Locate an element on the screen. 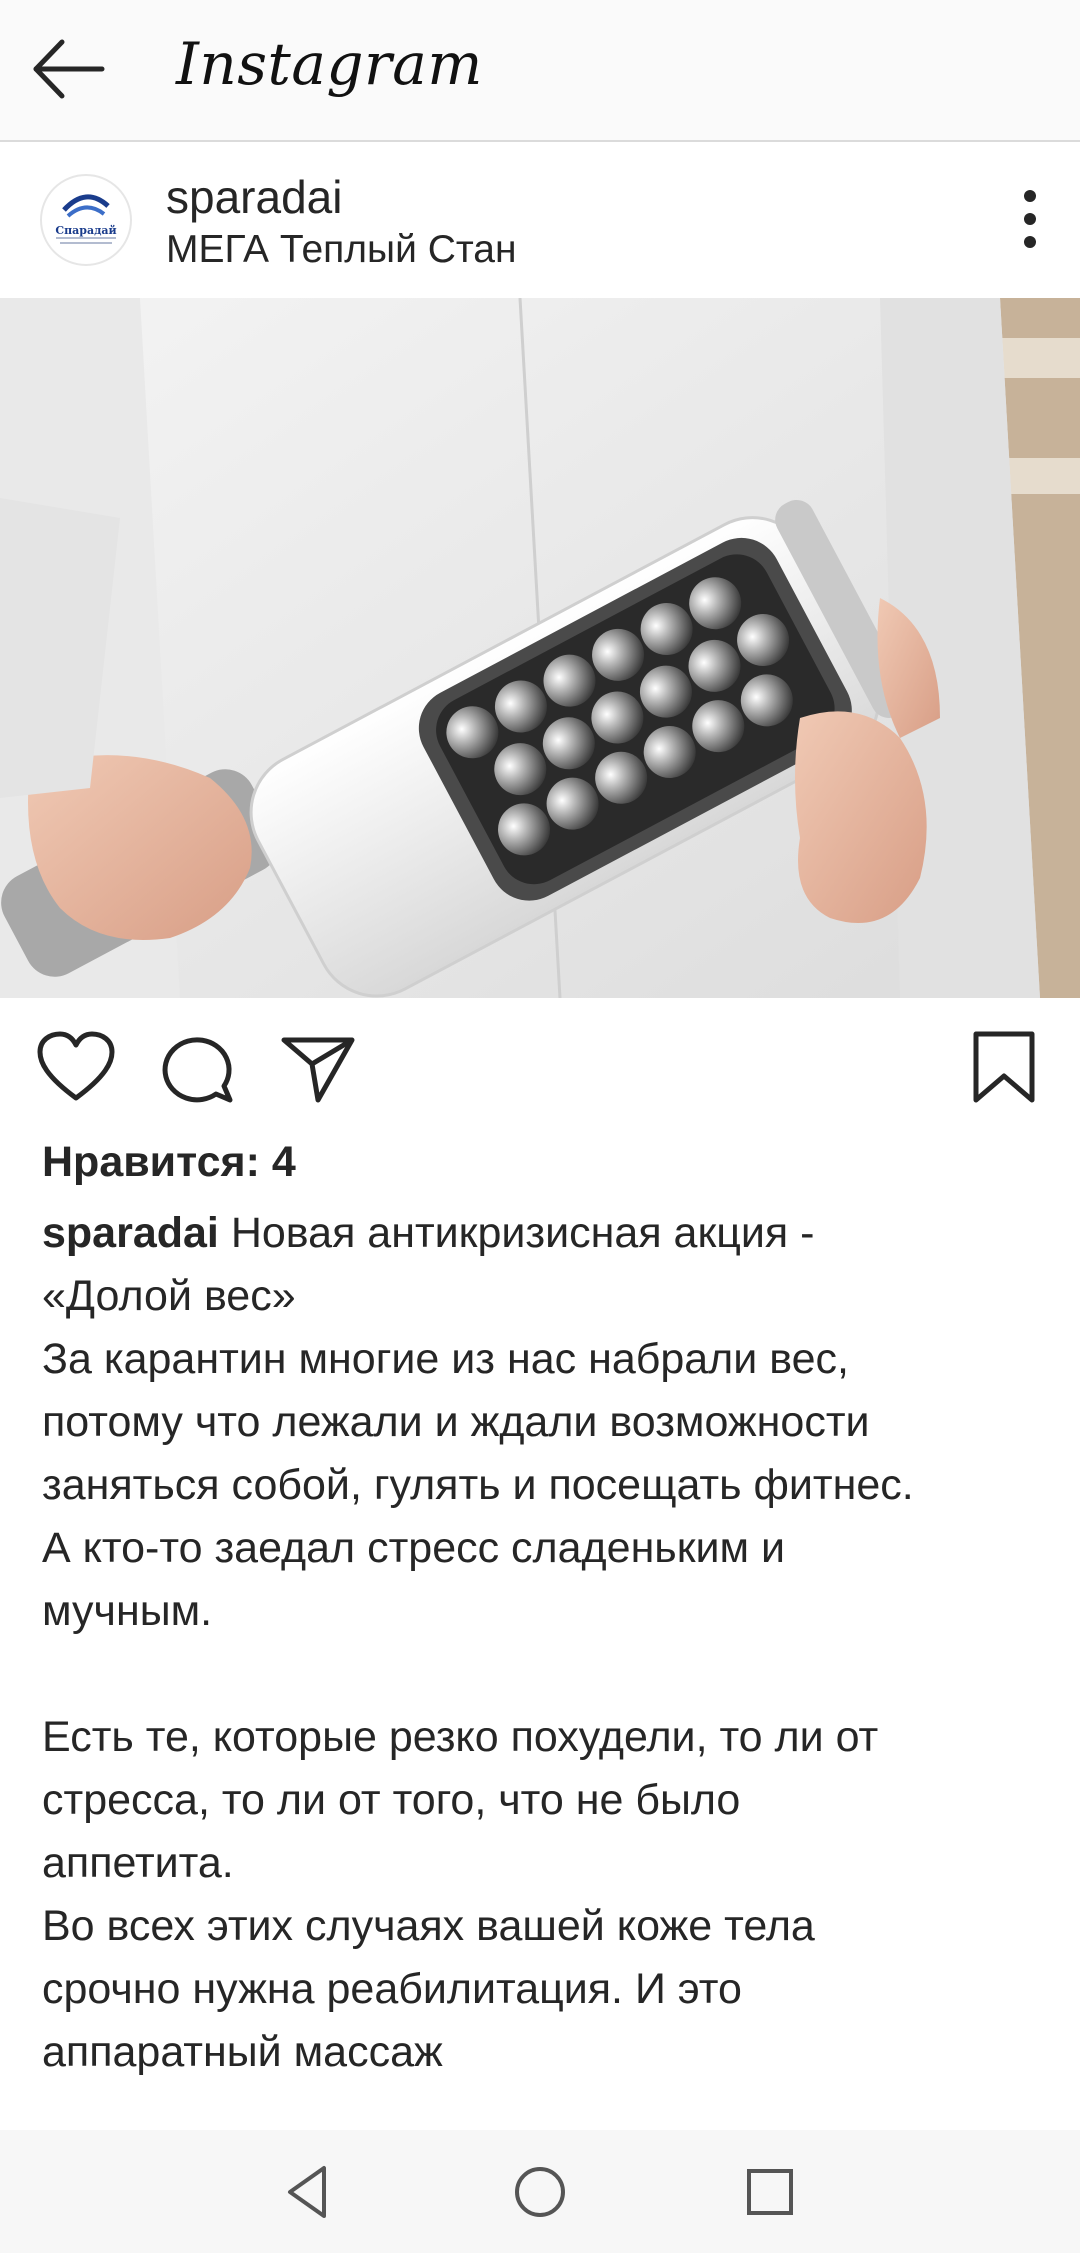  heart-icon is located at coordinates (76, 1068).